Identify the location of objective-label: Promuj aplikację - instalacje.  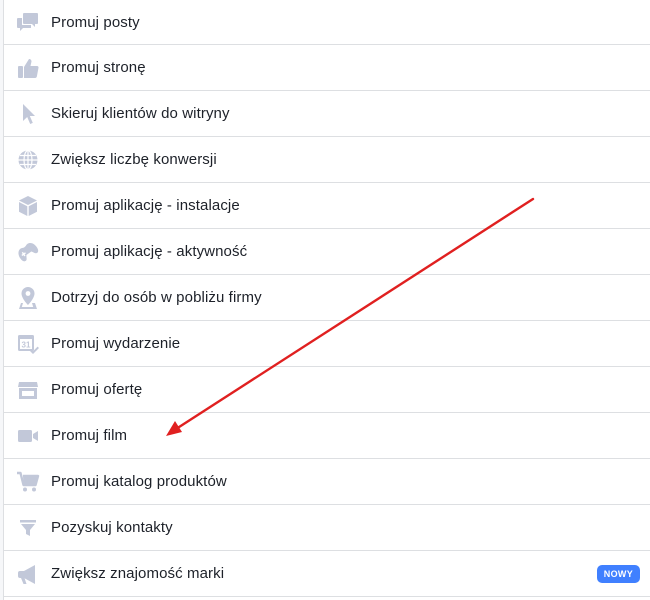
(145, 205).